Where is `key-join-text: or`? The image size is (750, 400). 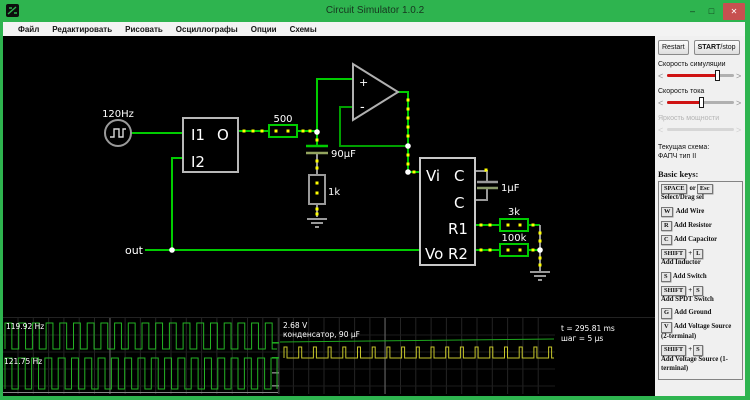 key-join-text: or is located at coordinates (692, 188).